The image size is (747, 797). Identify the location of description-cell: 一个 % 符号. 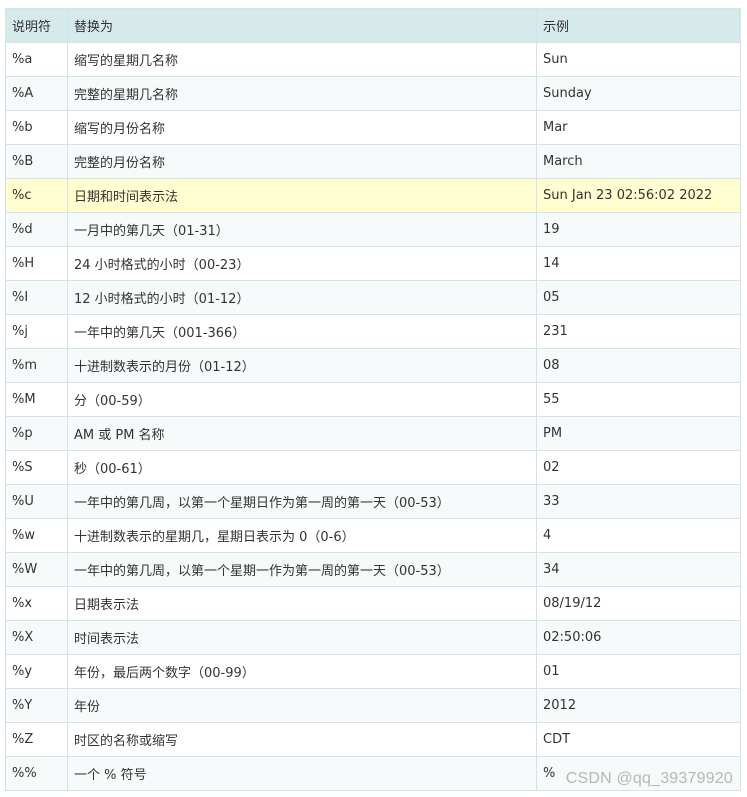
(302, 773).